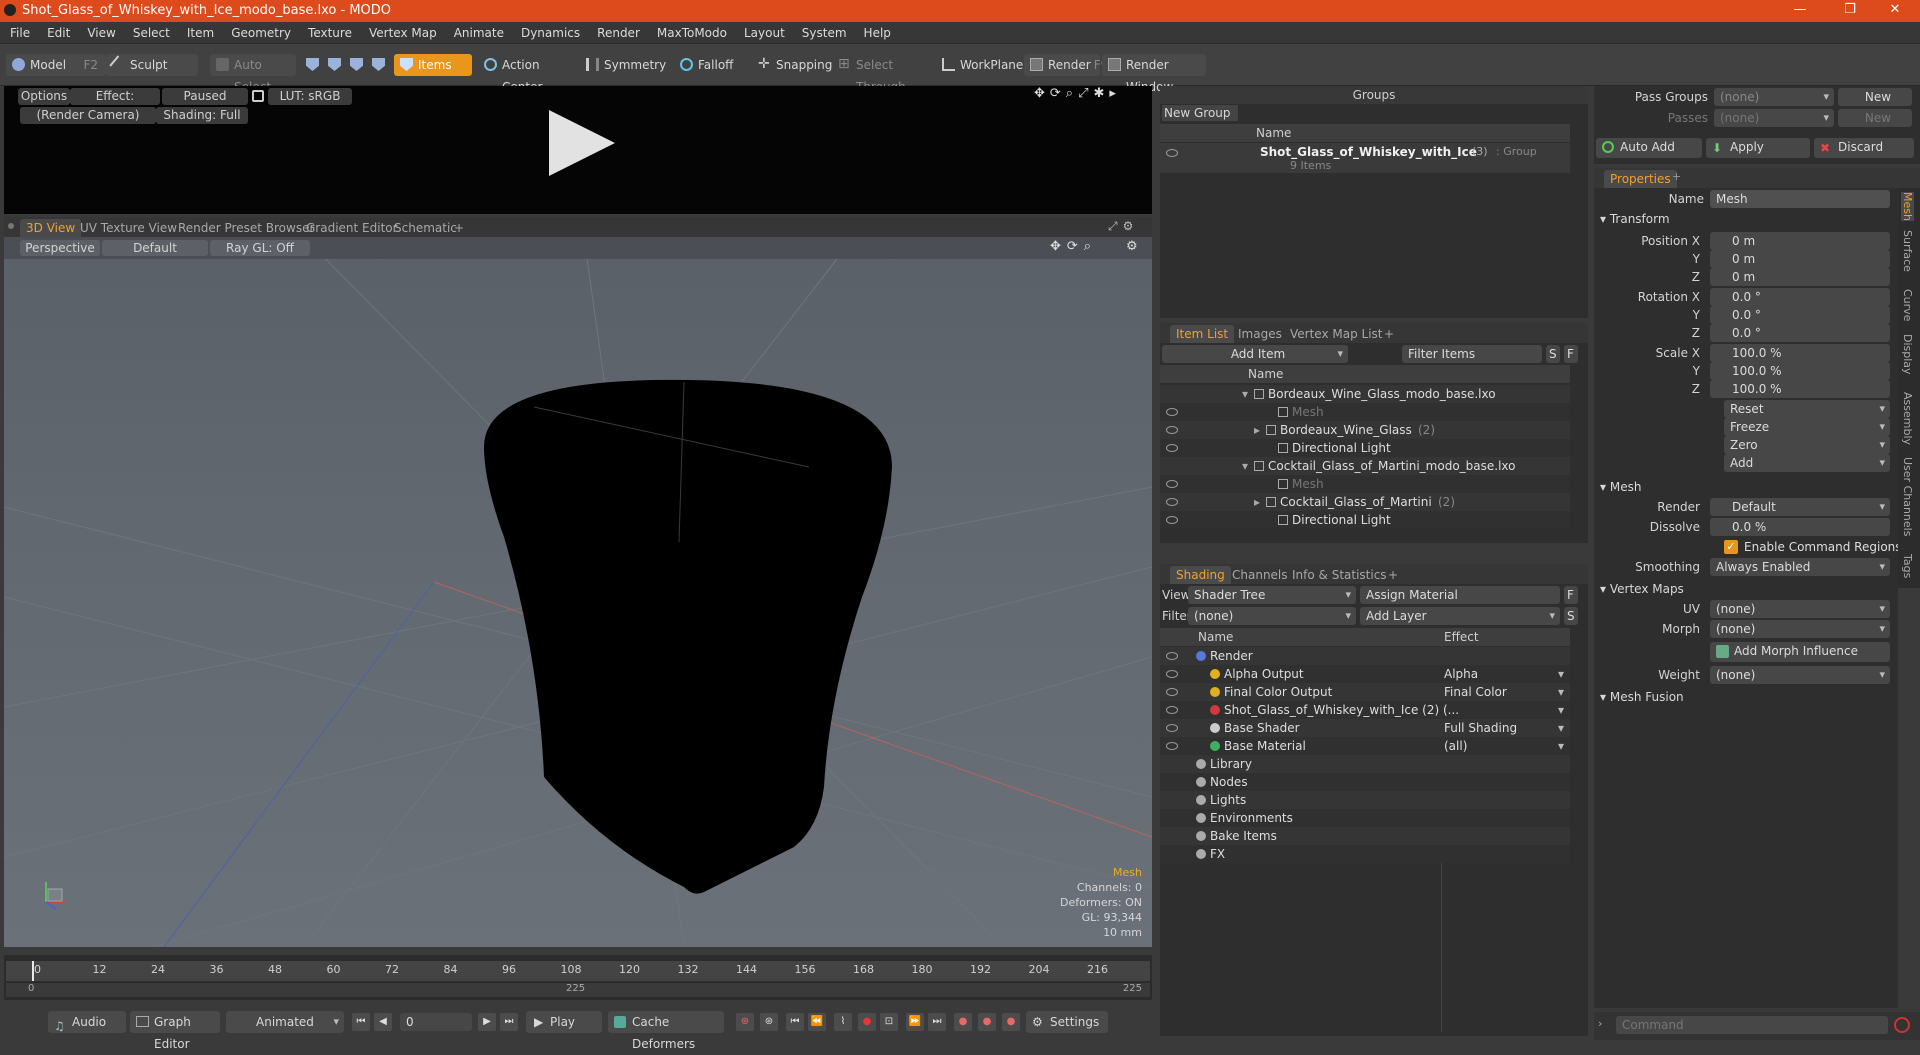  What do you see at coordinates (1758, 148) in the screenshot?
I see `apply-button: ⬇ Apply` at bounding box center [1758, 148].